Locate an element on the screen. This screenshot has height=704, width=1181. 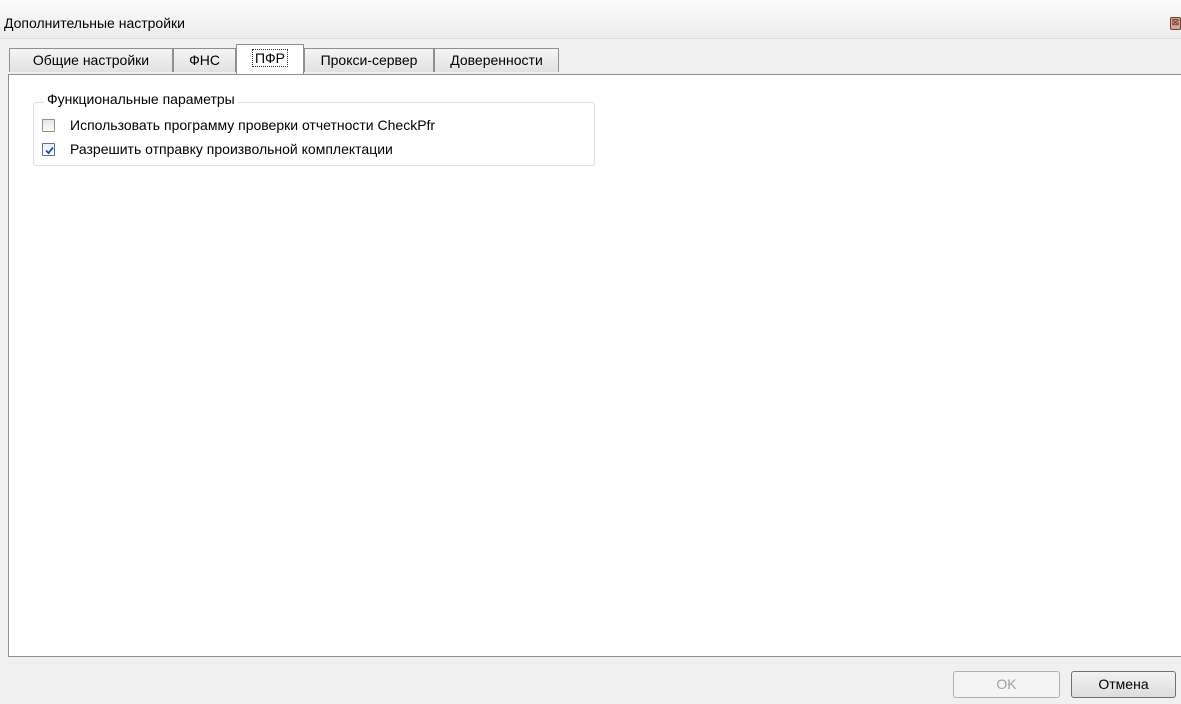
tab-powers-of-attorney-label: Доверенности is located at coordinates (496, 60).